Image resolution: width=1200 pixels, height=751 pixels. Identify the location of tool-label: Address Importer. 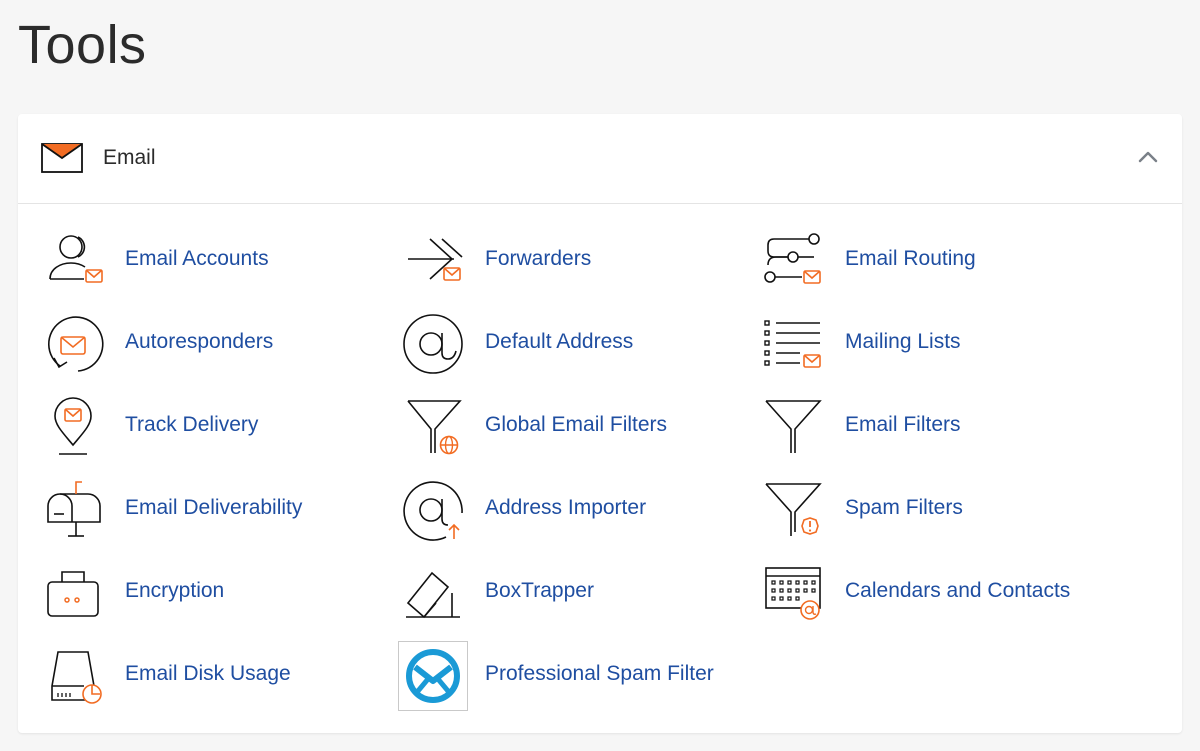
(566, 507).